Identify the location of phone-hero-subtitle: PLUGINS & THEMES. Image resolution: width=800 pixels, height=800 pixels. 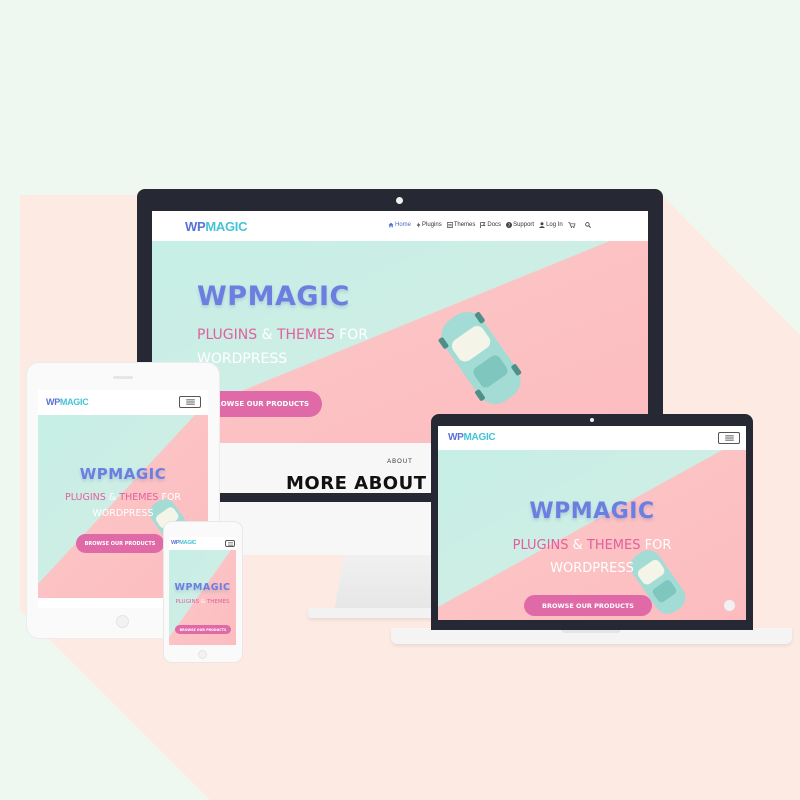
(202, 602).